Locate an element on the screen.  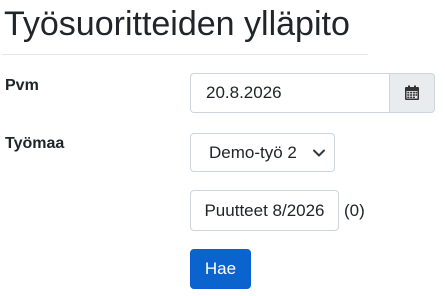
site-select-value: Demo-työ 2 is located at coordinates (253, 152).